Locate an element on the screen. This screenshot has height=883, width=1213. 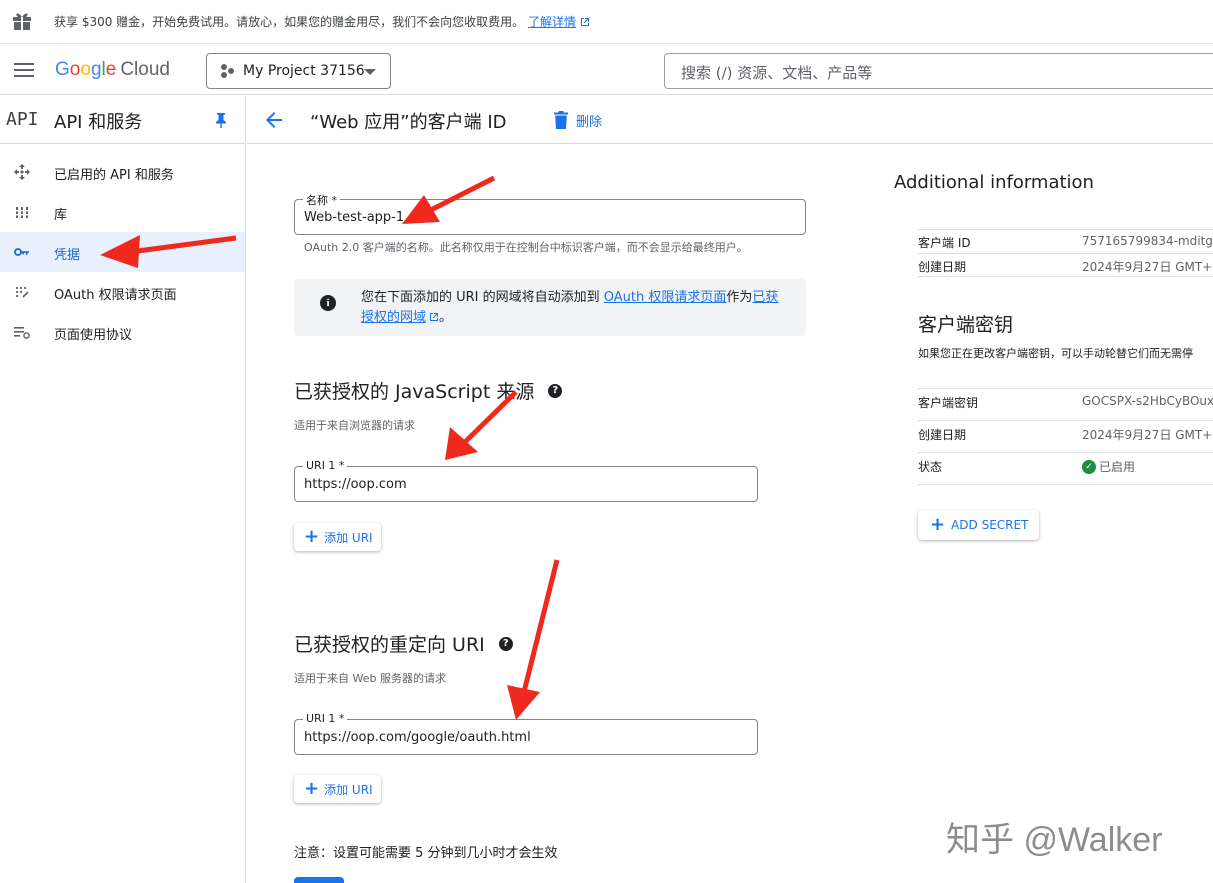
zhihu-watermark: 知乎 @Walker is located at coordinates (1054, 840).